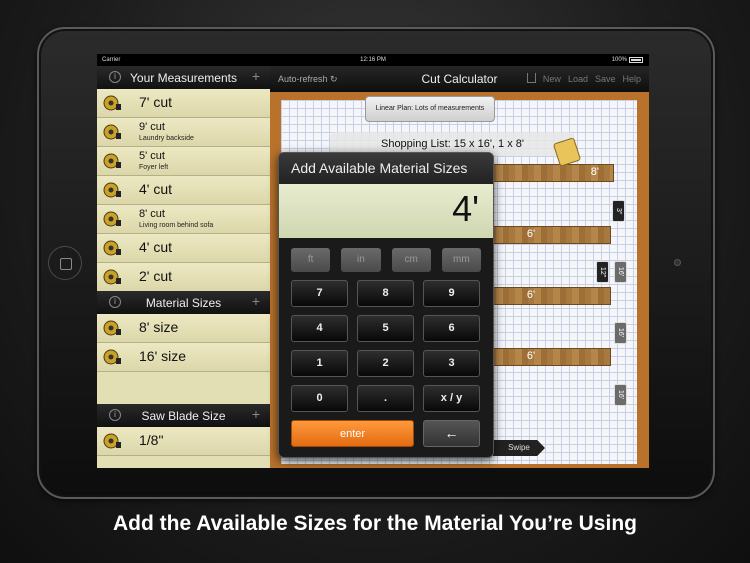  What do you see at coordinates (256, 76) in the screenshot?
I see `add-measurement-icon: +` at bounding box center [256, 76].